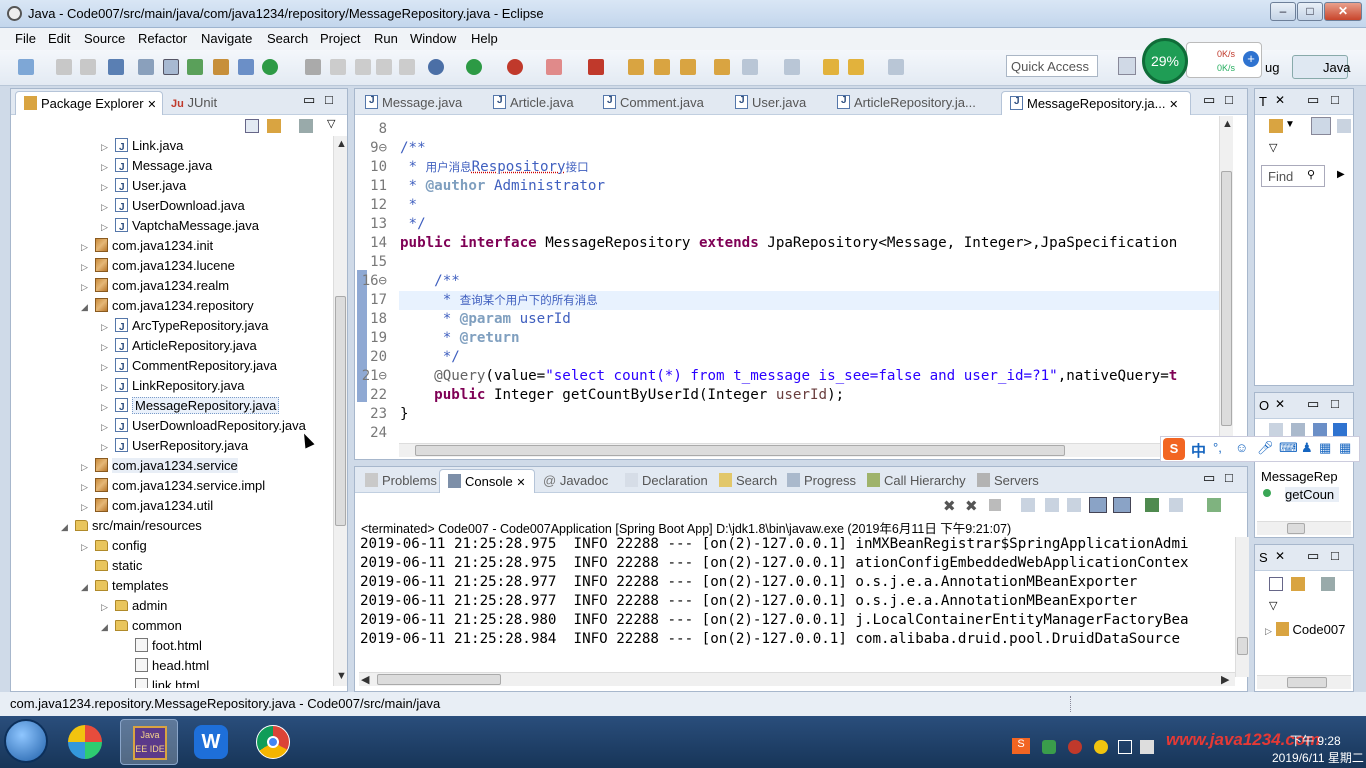 This screenshot has width=1366, height=768. What do you see at coordinates (1345, 448) in the screenshot?
I see `grid-icon: ▦` at bounding box center [1345, 448].